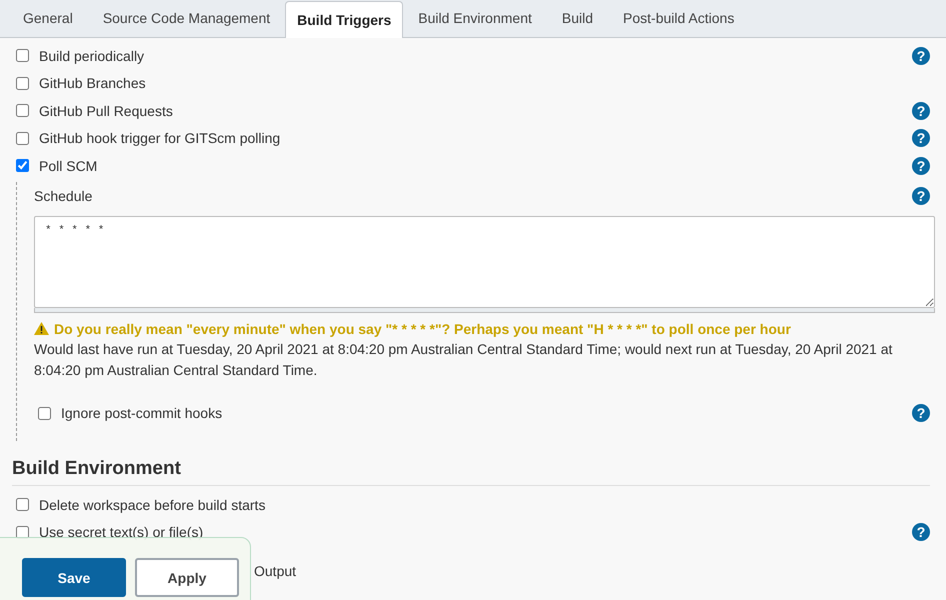 This screenshot has height=600, width=946. Describe the element at coordinates (187, 577) in the screenshot. I see `apply-button: Apply` at that location.